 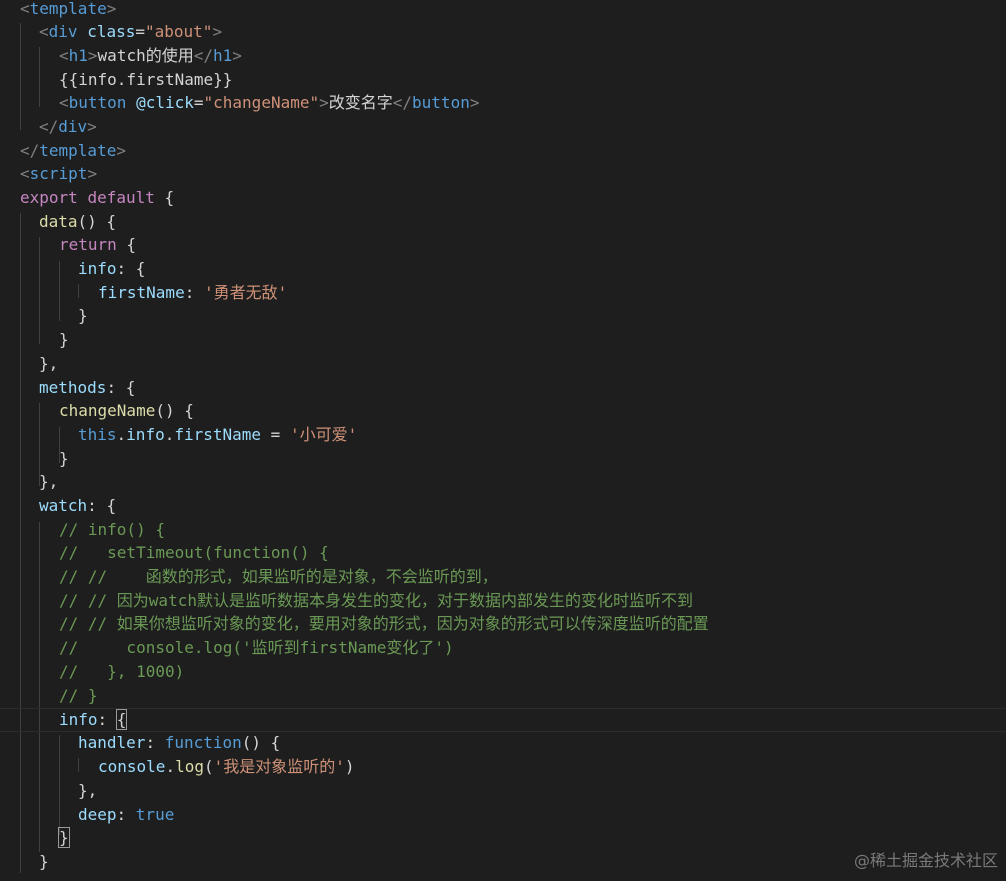 What do you see at coordinates (323, 434) in the screenshot?
I see `token: '小可爱'` at bounding box center [323, 434].